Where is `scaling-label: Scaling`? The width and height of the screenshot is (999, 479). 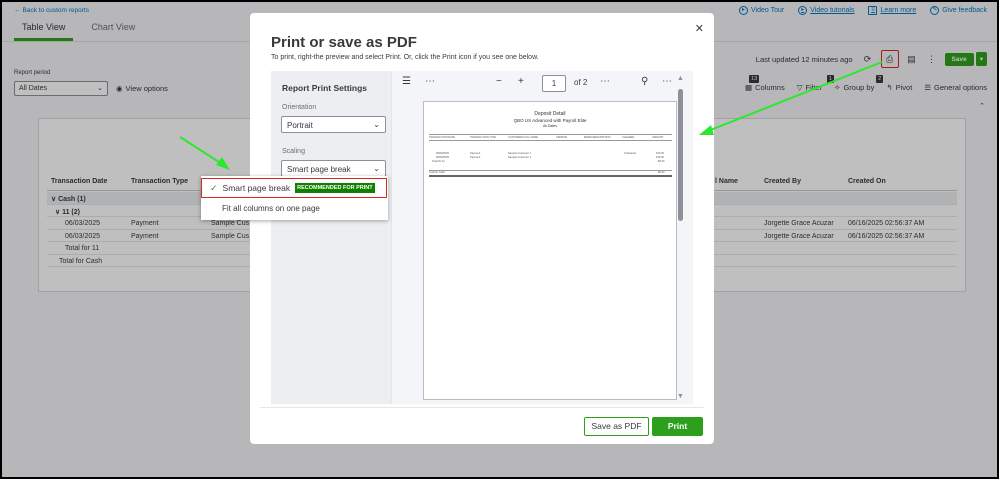 scaling-label: Scaling is located at coordinates (293, 151).